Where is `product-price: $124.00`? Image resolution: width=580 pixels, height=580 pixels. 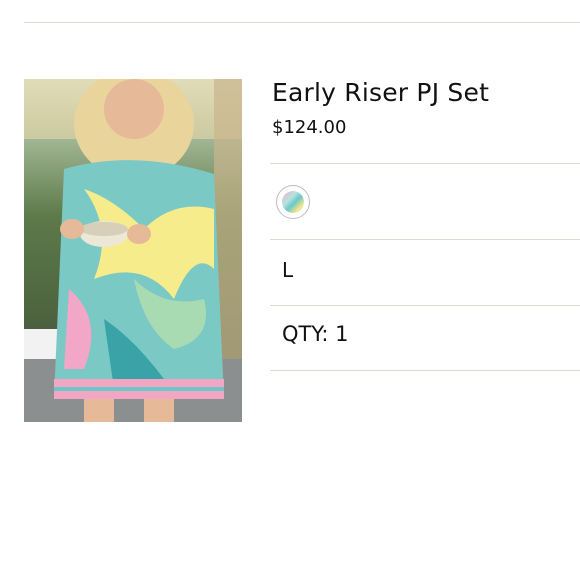
product-price: $124.00 is located at coordinates (309, 127).